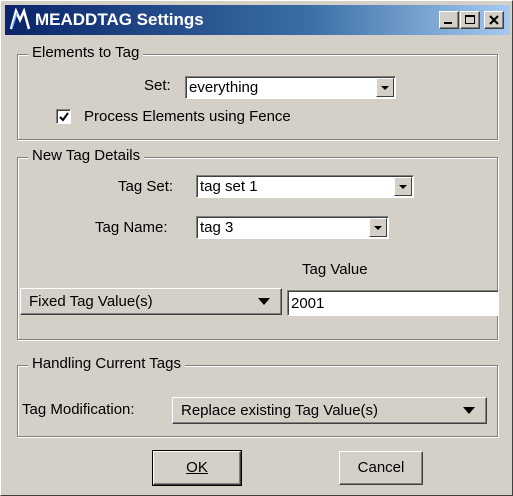 Image resolution: width=513 pixels, height=496 pixels. What do you see at coordinates (448, 23) in the screenshot?
I see `minimize-icon` at bounding box center [448, 23].